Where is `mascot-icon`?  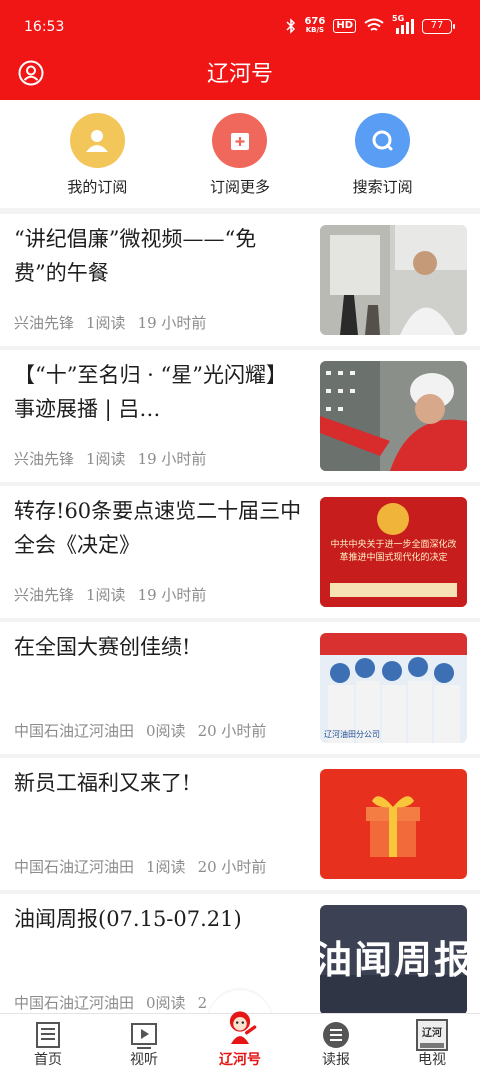
mascot-icon is located at coordinates (243, 1027).